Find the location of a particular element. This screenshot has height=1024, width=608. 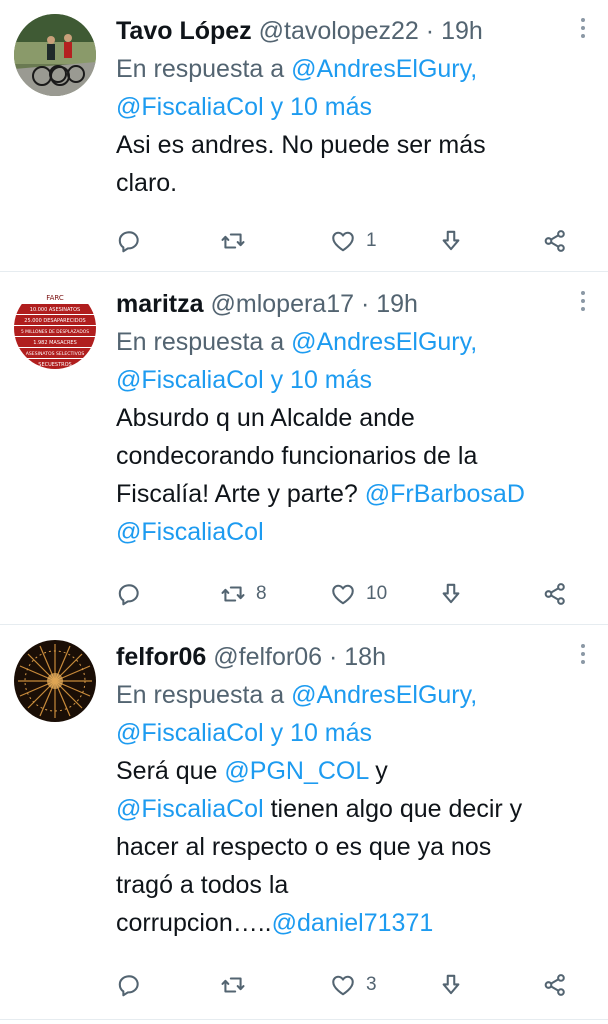

avatar-text: 10.000 ASESINATOS is located at coordinates (55, 310).